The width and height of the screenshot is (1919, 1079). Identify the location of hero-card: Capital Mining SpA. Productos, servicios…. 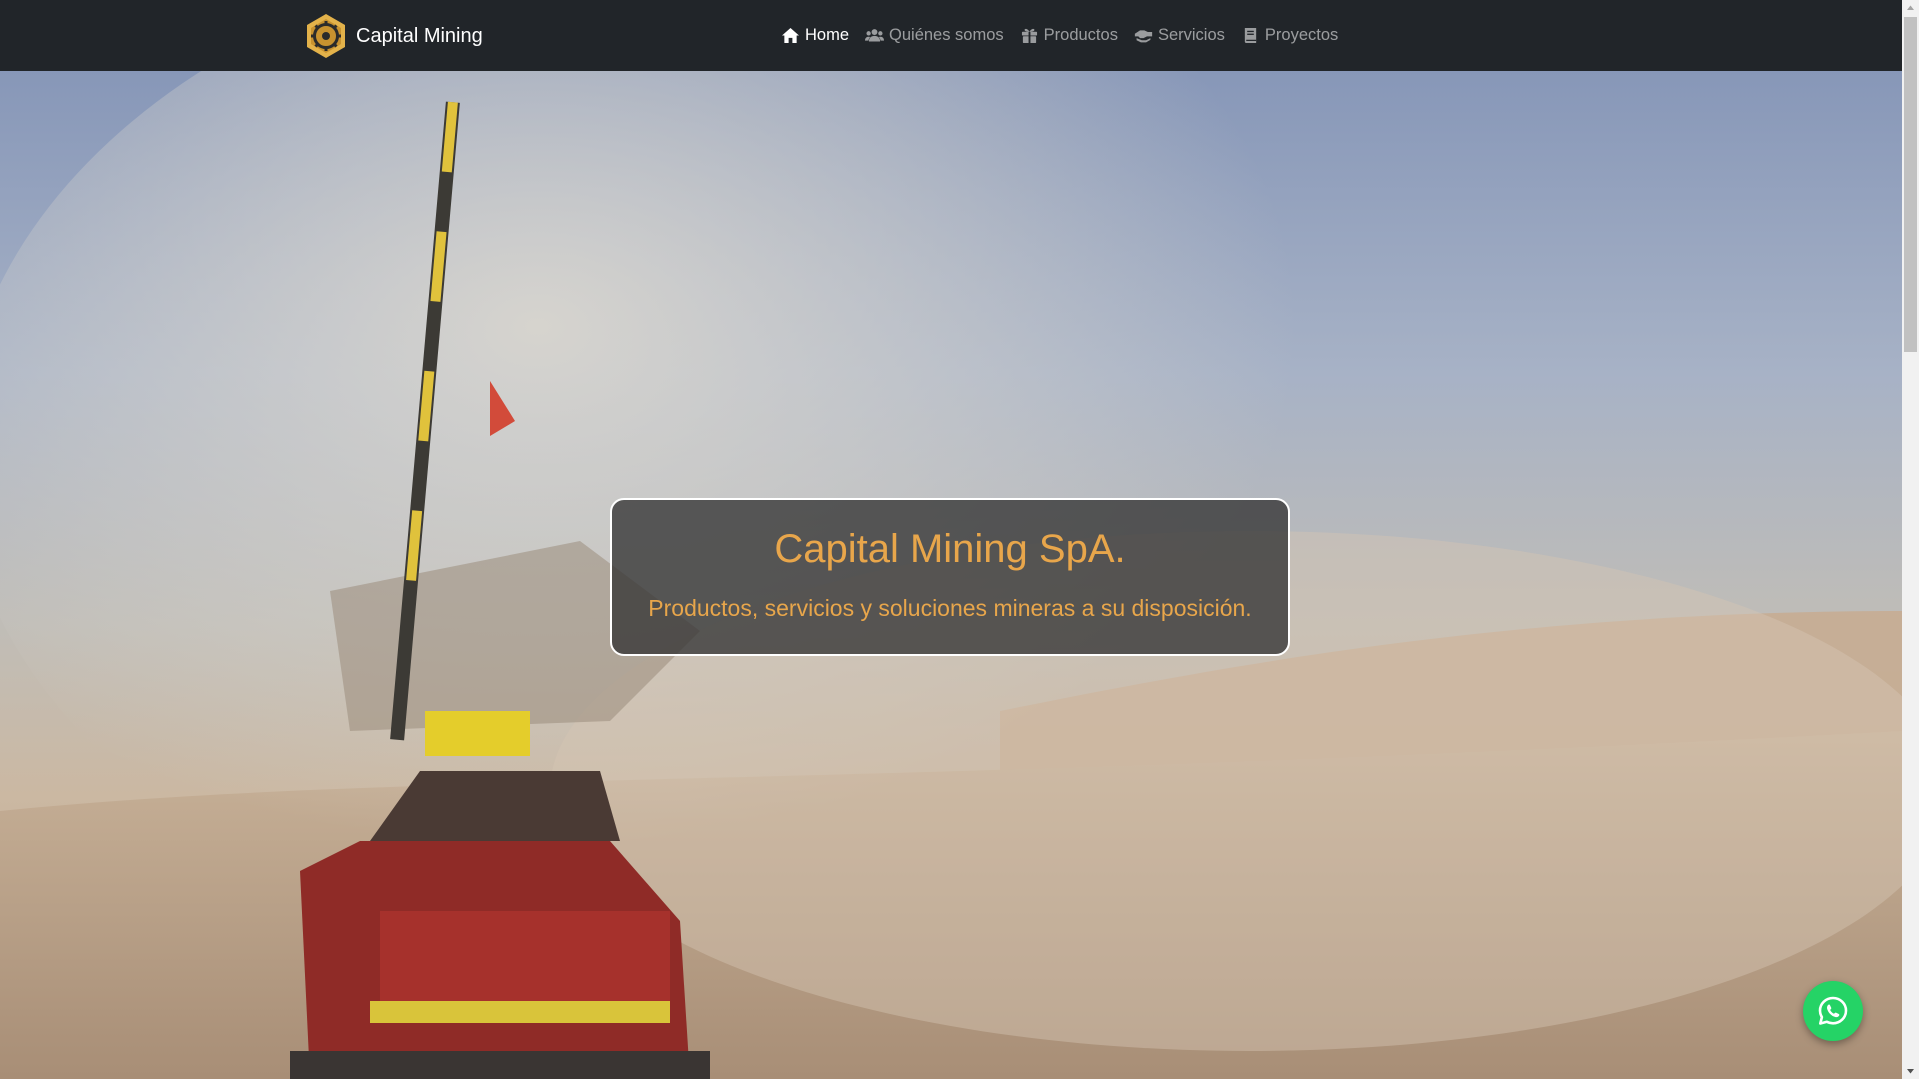
(950, 577).